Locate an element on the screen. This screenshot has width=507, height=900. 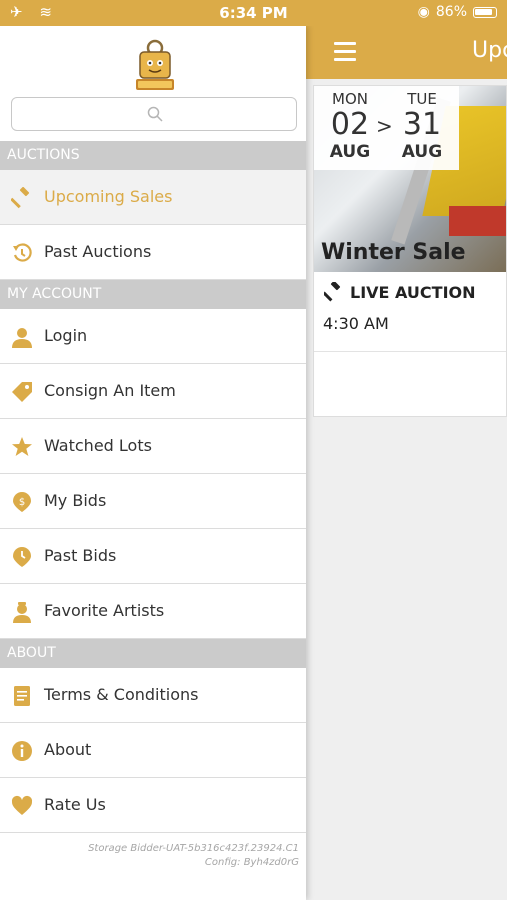
sale-name: Winter Sale is located at coordinates (393, 252).